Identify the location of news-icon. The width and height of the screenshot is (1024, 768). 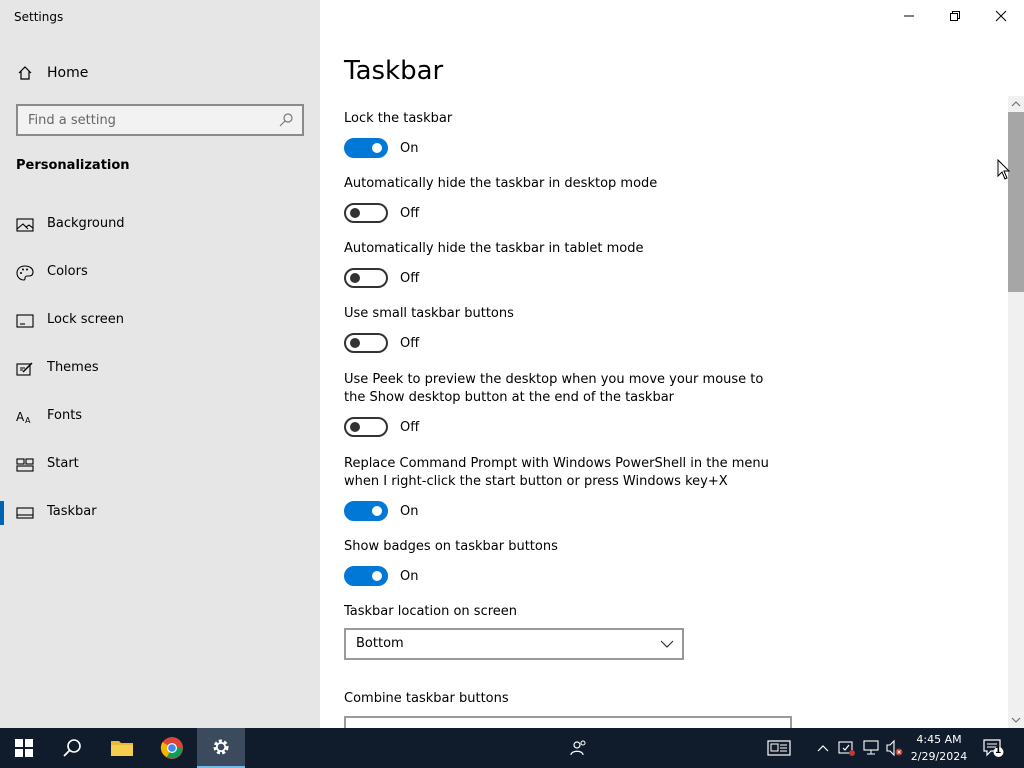
(779, 748).